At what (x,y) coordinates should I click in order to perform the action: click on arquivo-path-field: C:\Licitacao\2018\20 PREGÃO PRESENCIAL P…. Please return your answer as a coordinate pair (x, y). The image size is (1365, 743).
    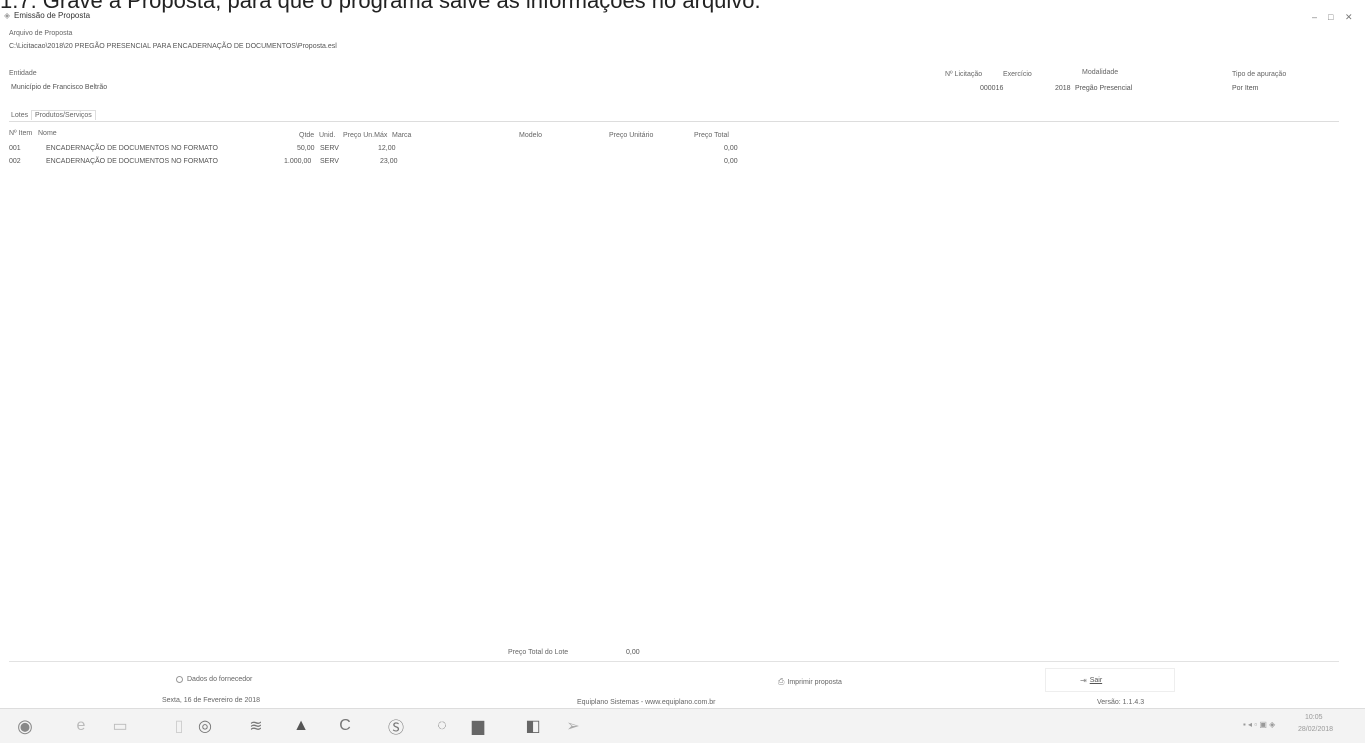
    Looking at the image, I should click on (173, 46).